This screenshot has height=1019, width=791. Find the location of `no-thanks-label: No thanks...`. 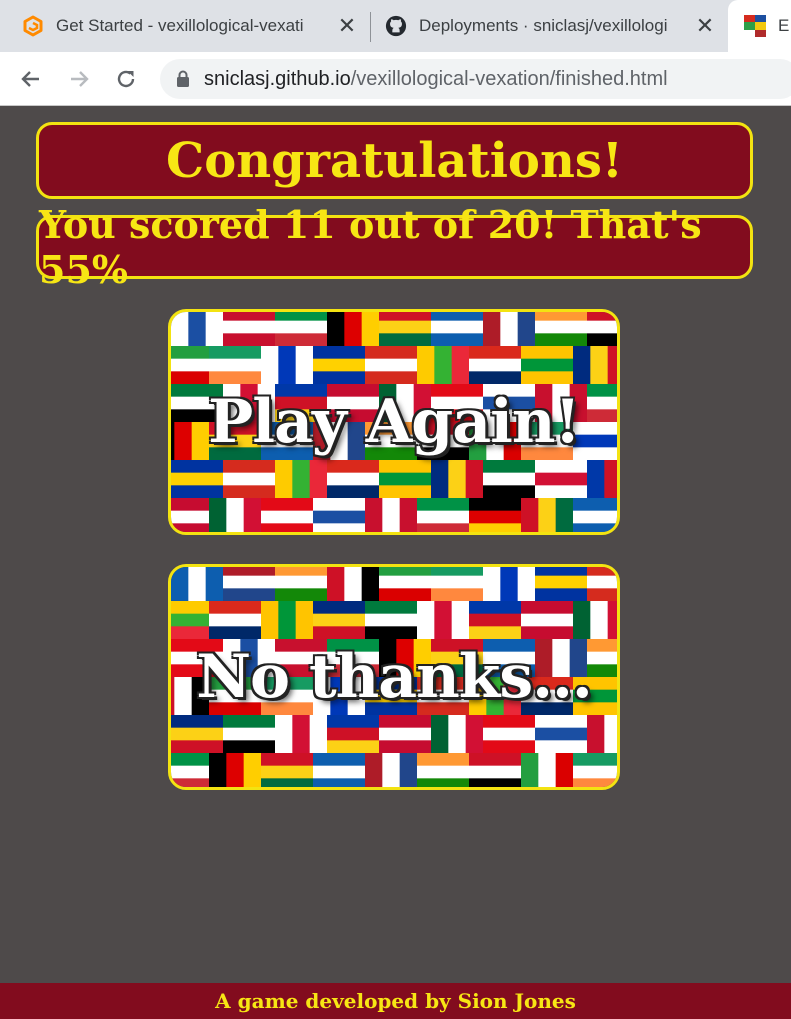

no-thanks-label: No thanks... is located at coordinates (394, 677).